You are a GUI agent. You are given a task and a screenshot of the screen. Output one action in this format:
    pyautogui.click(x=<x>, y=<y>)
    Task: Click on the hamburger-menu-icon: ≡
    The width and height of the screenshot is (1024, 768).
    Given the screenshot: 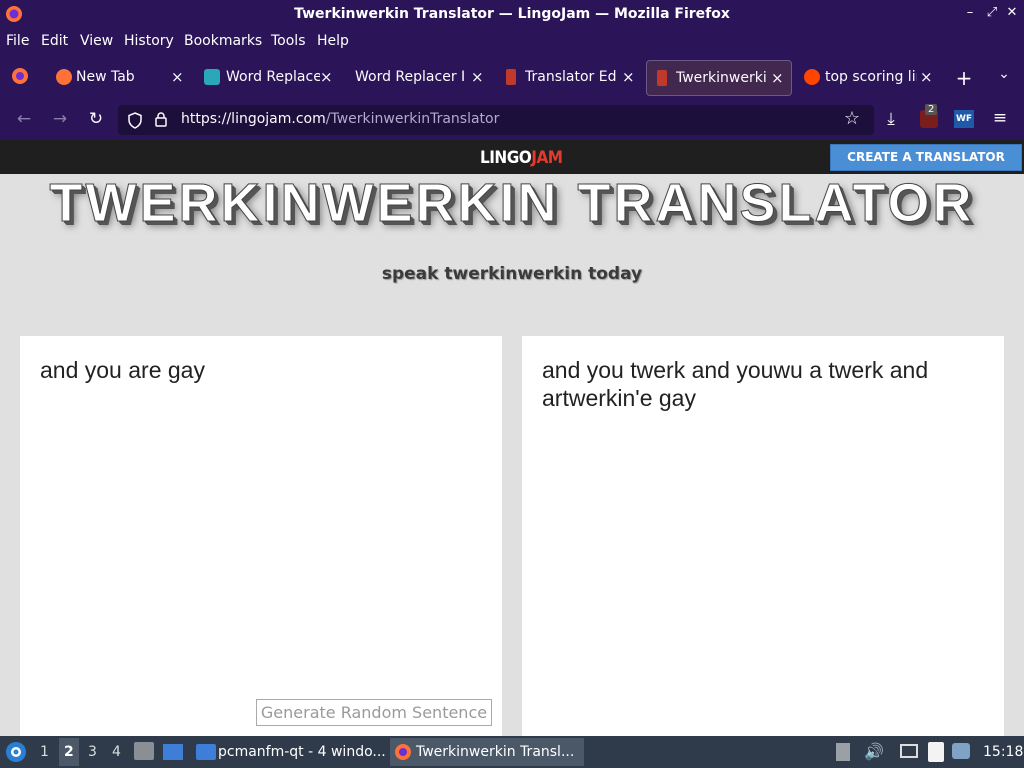 What is the action you would take?
    pyautogui.click(x=1000, y=118)
    